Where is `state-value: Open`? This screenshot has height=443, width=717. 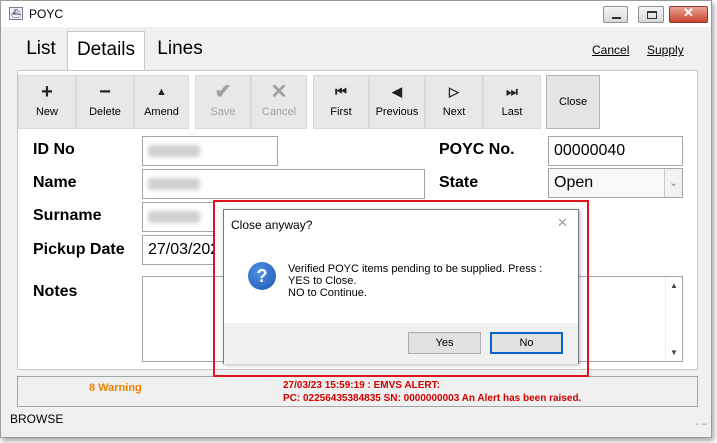 state-value: Open is located at coordinates (574, 182).